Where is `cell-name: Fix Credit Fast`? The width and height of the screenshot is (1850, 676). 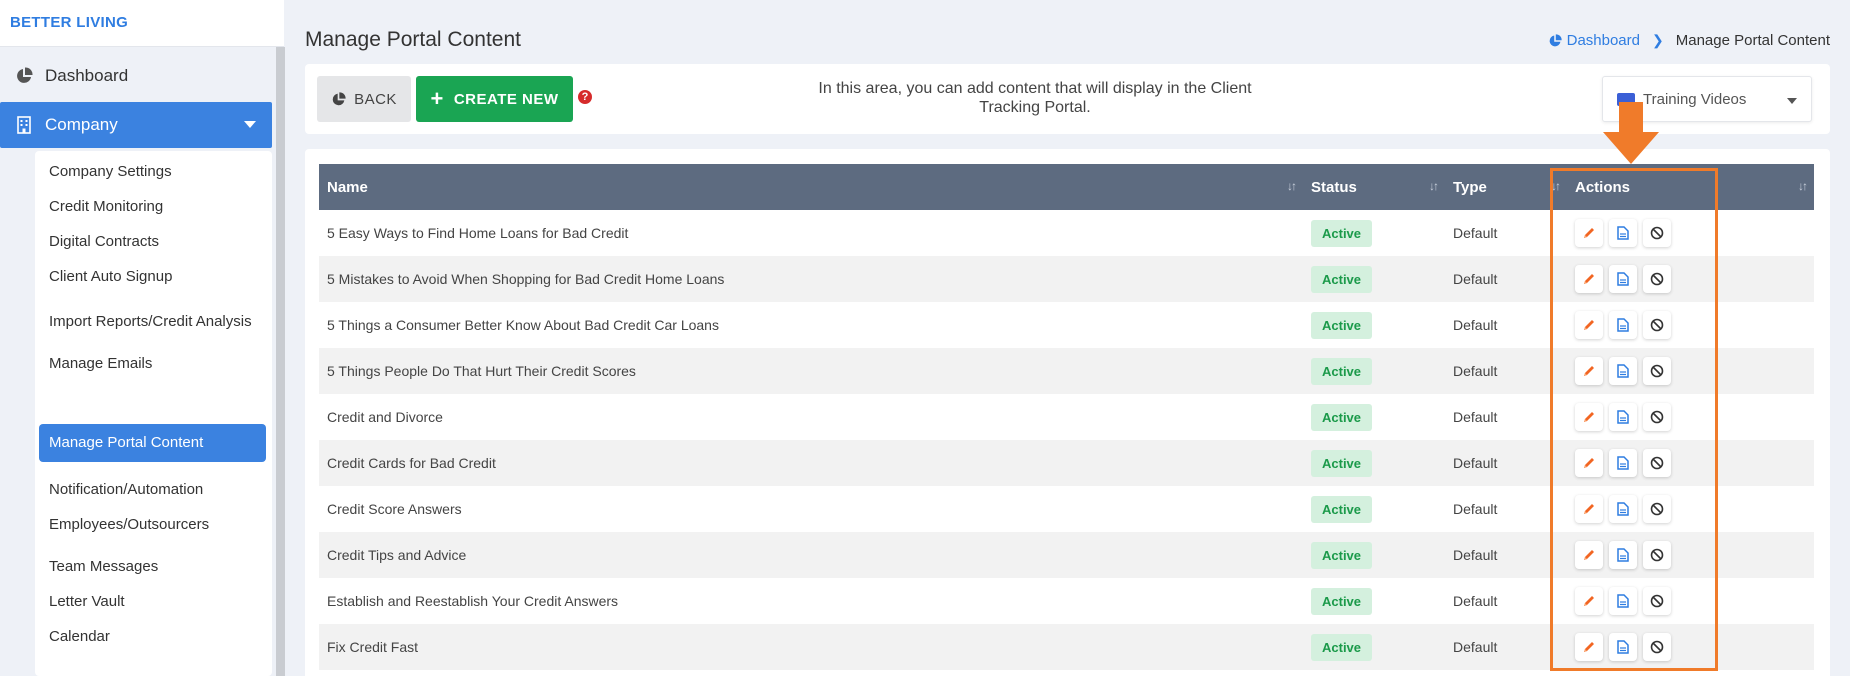
cell-name: Fix Credit Fast is located at coordinates (373, 647).